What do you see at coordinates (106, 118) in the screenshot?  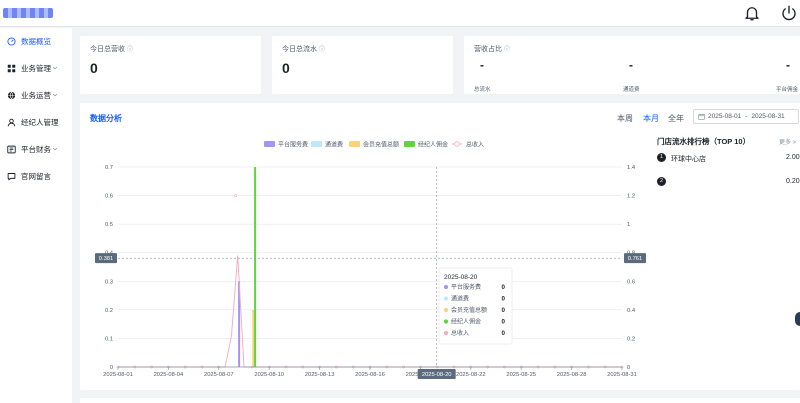 I see `panel-title: 数据分析` at bounding box center [106, 118].